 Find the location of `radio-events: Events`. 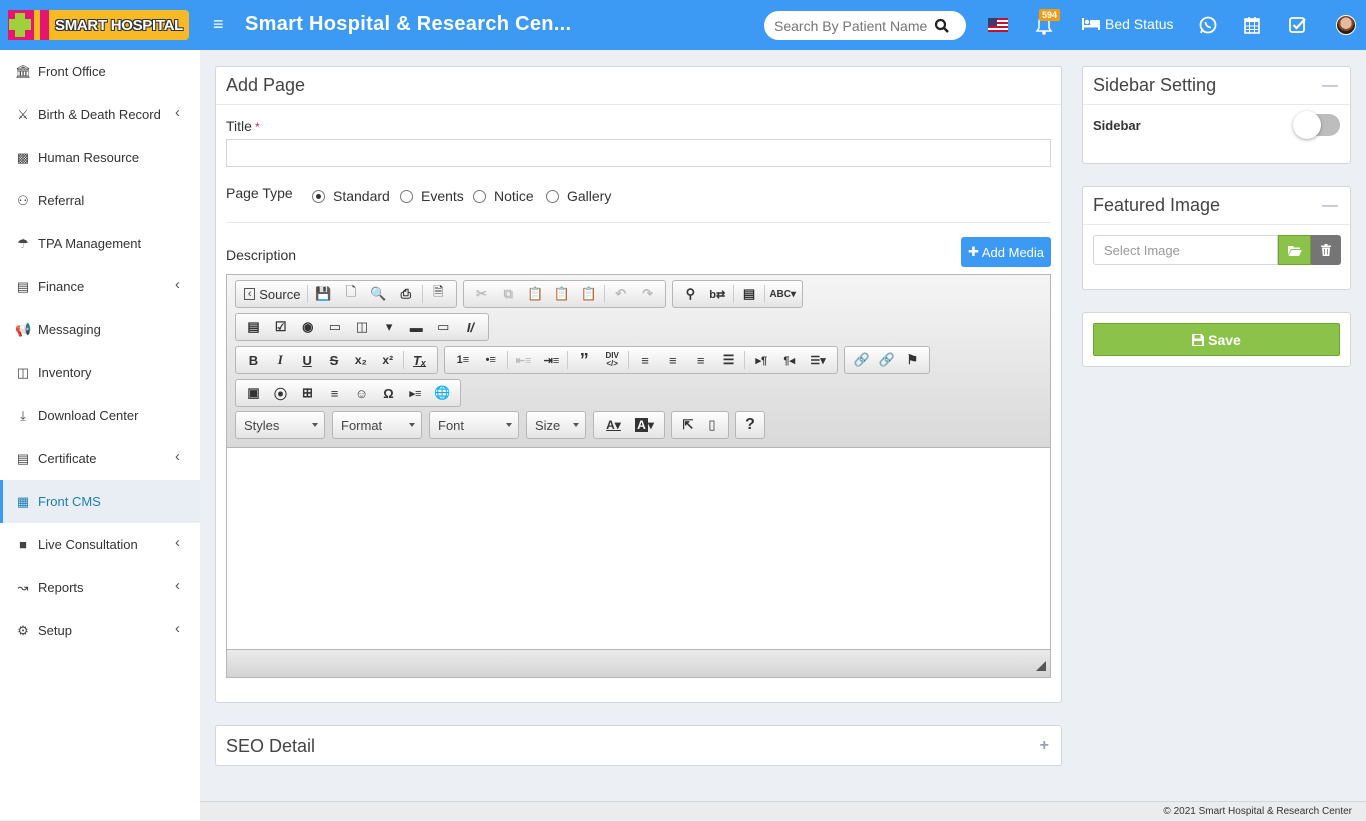

radio-events: Events is located at coordinates (432, 196).